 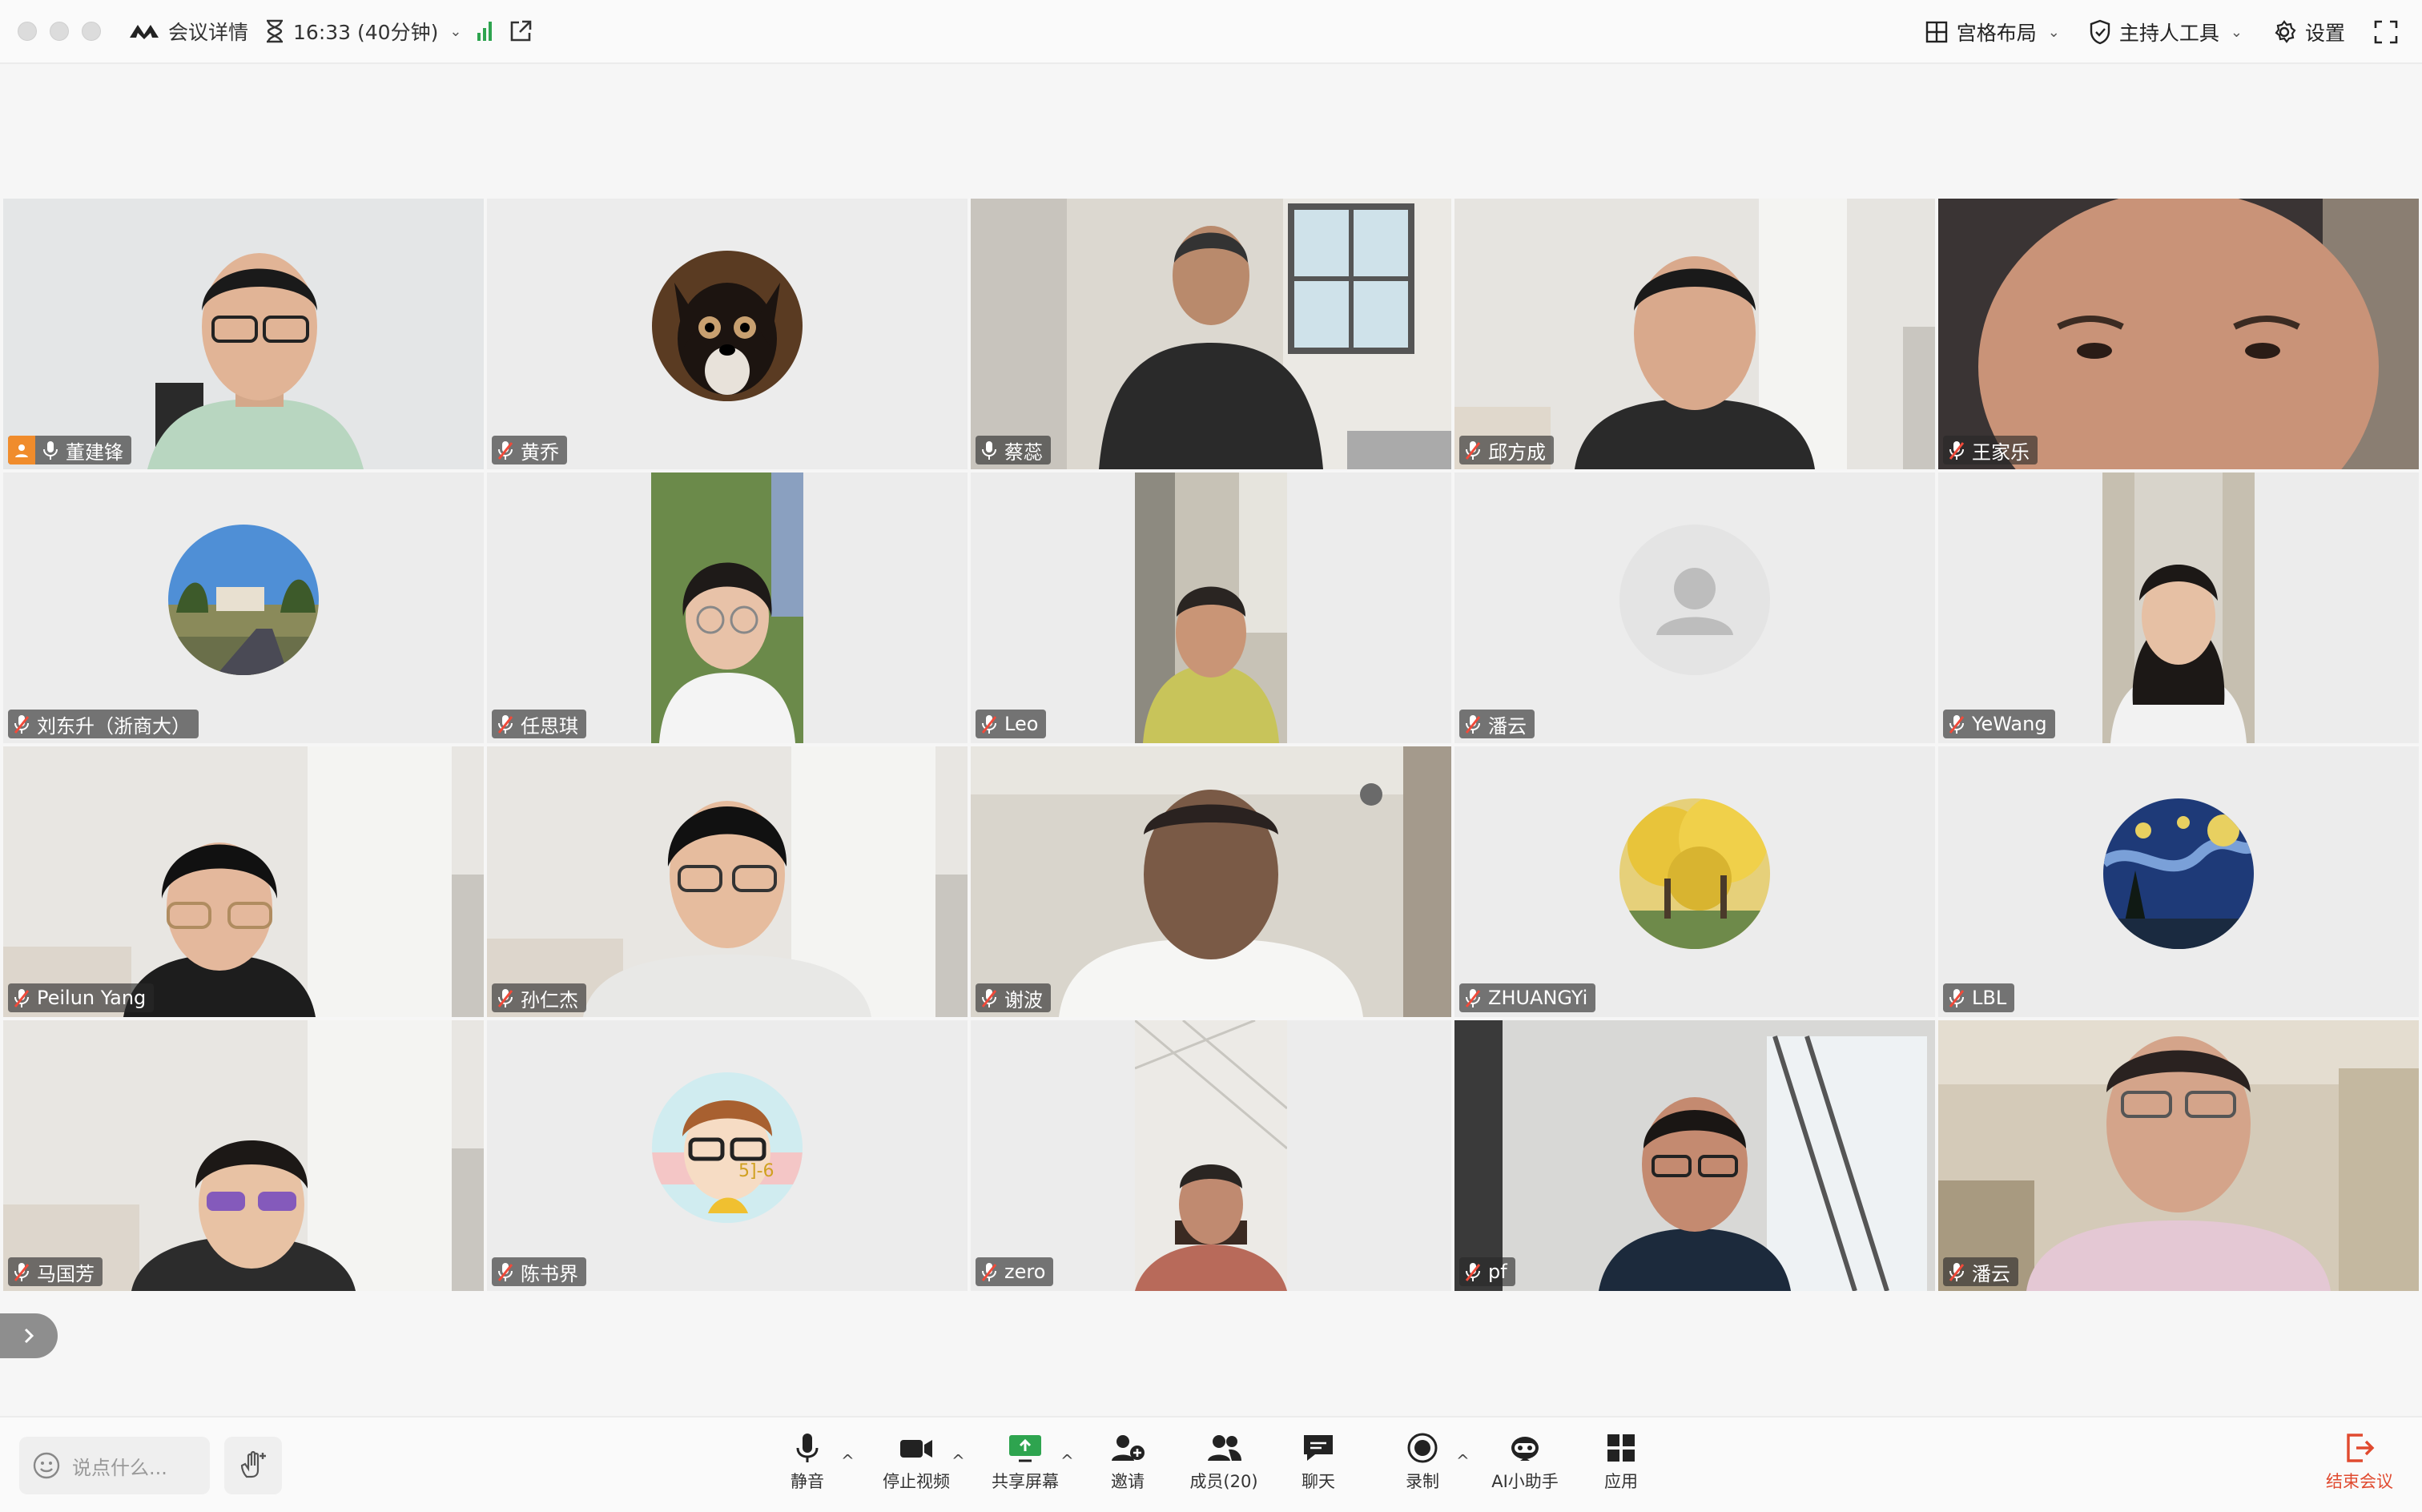 What do you see at coordinates (2166, 32) in the screenshot?
I see `host-tools-button: 主持人工具 ⌄` at bounding box center [2166, 32].